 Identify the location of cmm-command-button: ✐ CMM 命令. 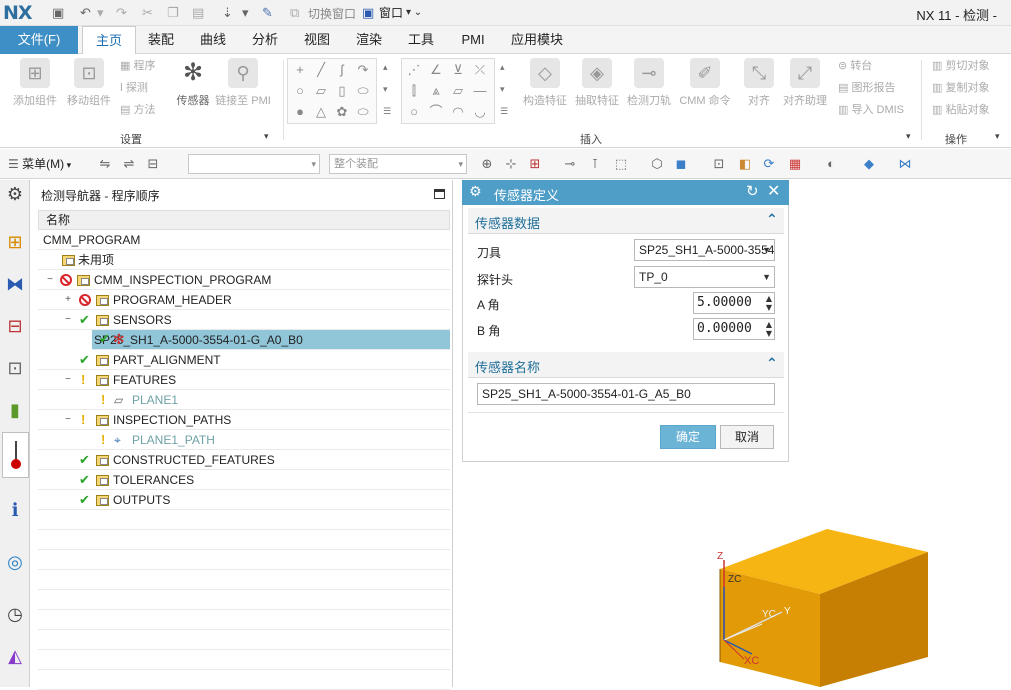
(705, 83).